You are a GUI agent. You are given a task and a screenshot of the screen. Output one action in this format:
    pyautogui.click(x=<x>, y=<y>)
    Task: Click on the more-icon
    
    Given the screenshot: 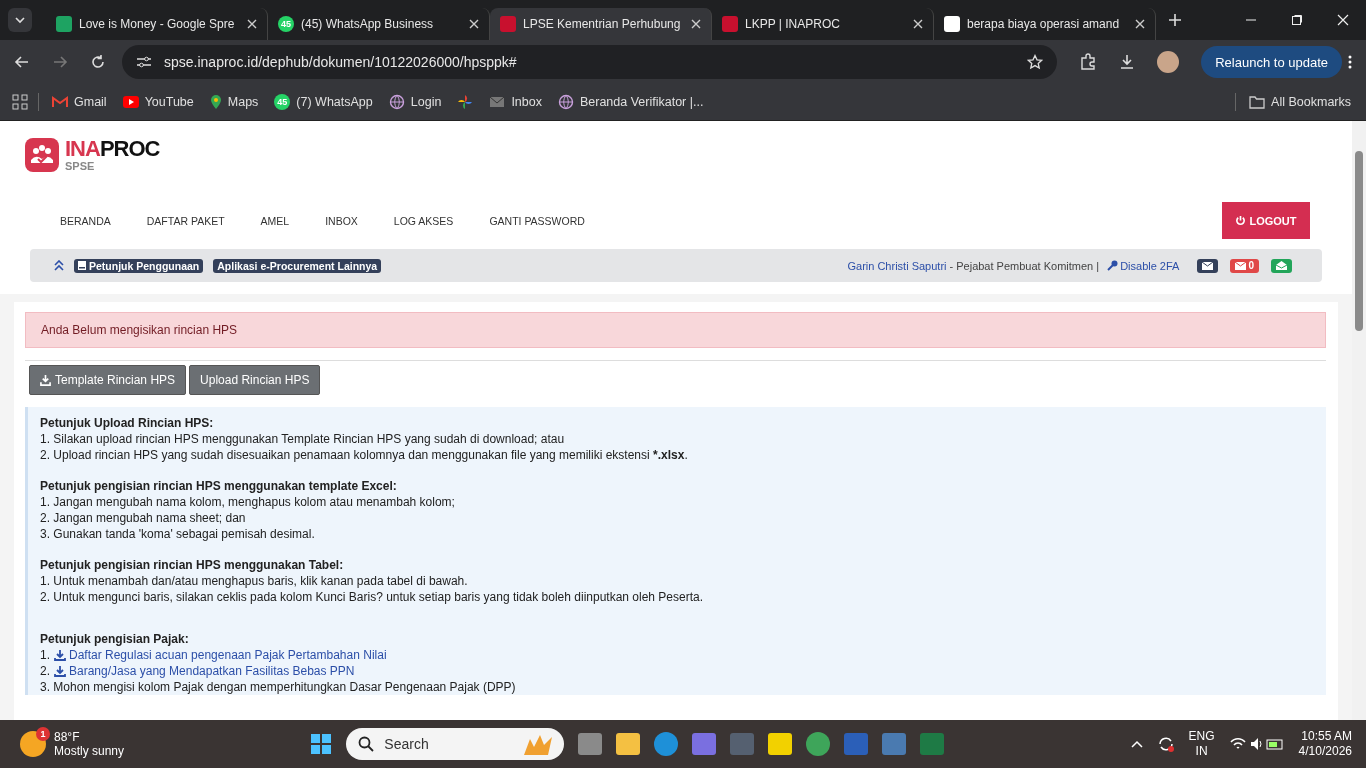 What is the action you would take?
    pyautogui.click(x=1350, y=62)
    